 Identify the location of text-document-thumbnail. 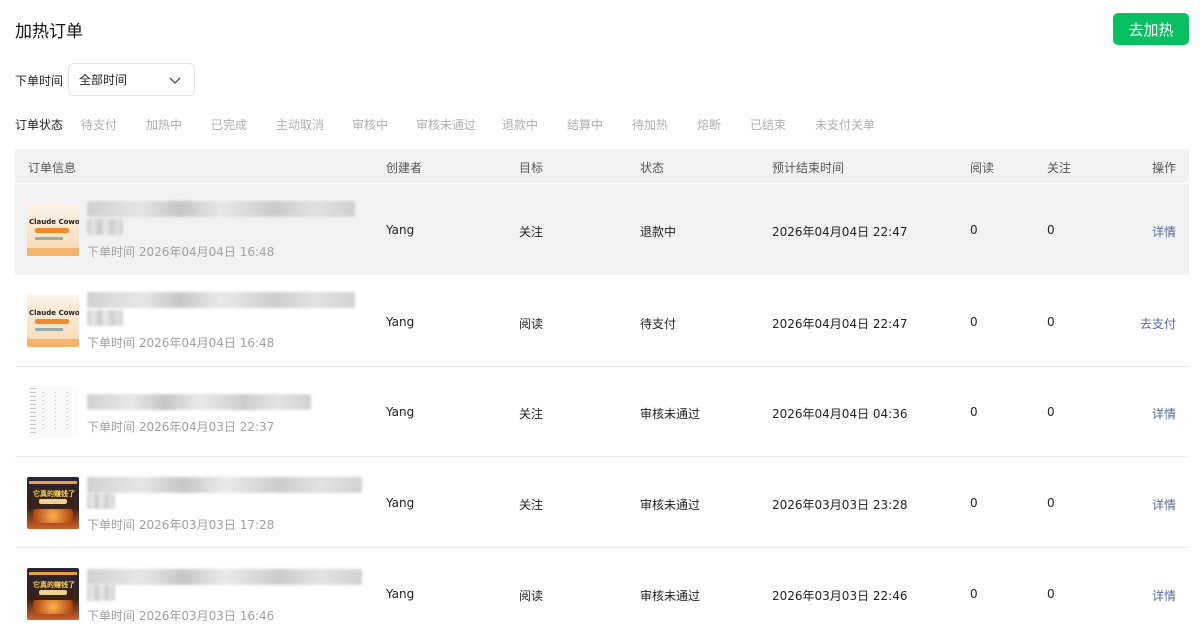
(53, 412).